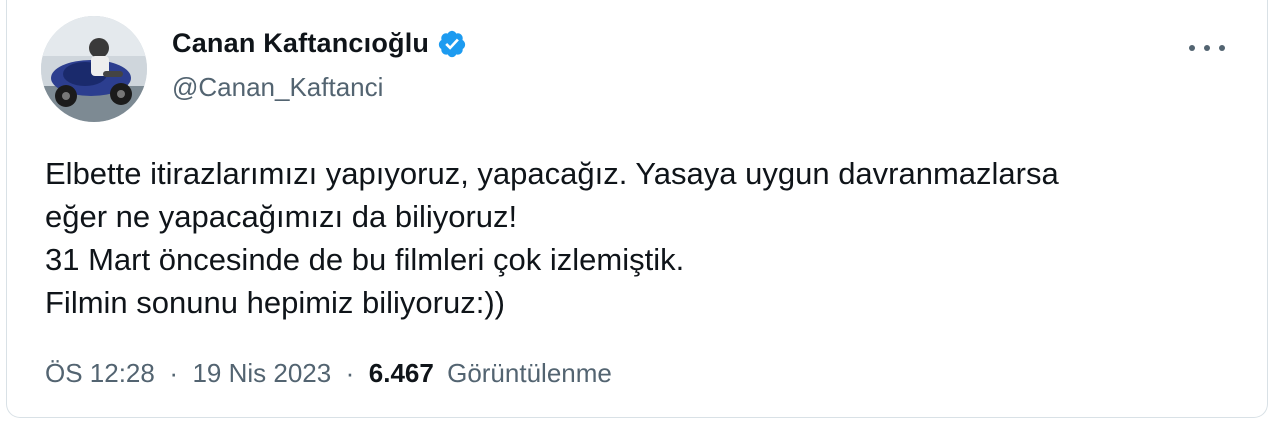  Describe the element at coordinates (277, 87) in the screenshot. I see `author-handle: @Canan_Kaftanci` at that location.